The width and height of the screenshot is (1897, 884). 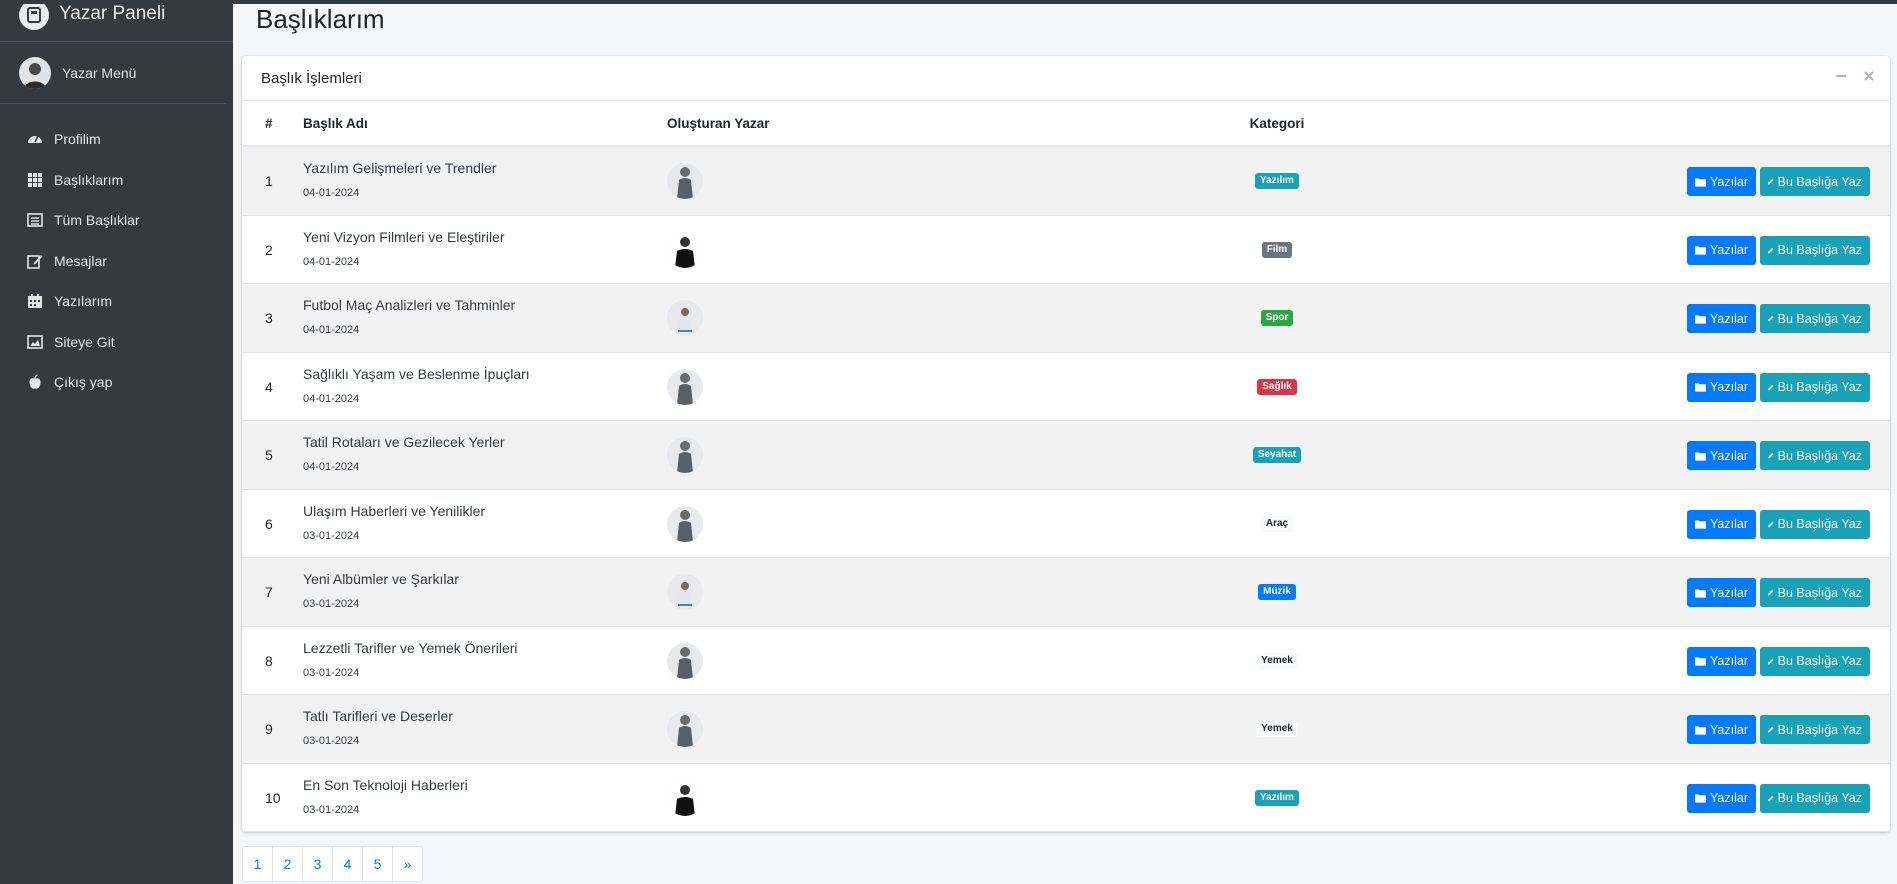 What do you see at coordinates (385, 784) in the screenshot?
I see `topic-name: En Son Teknoloji Haberleri` at bounding box center [385, 784].